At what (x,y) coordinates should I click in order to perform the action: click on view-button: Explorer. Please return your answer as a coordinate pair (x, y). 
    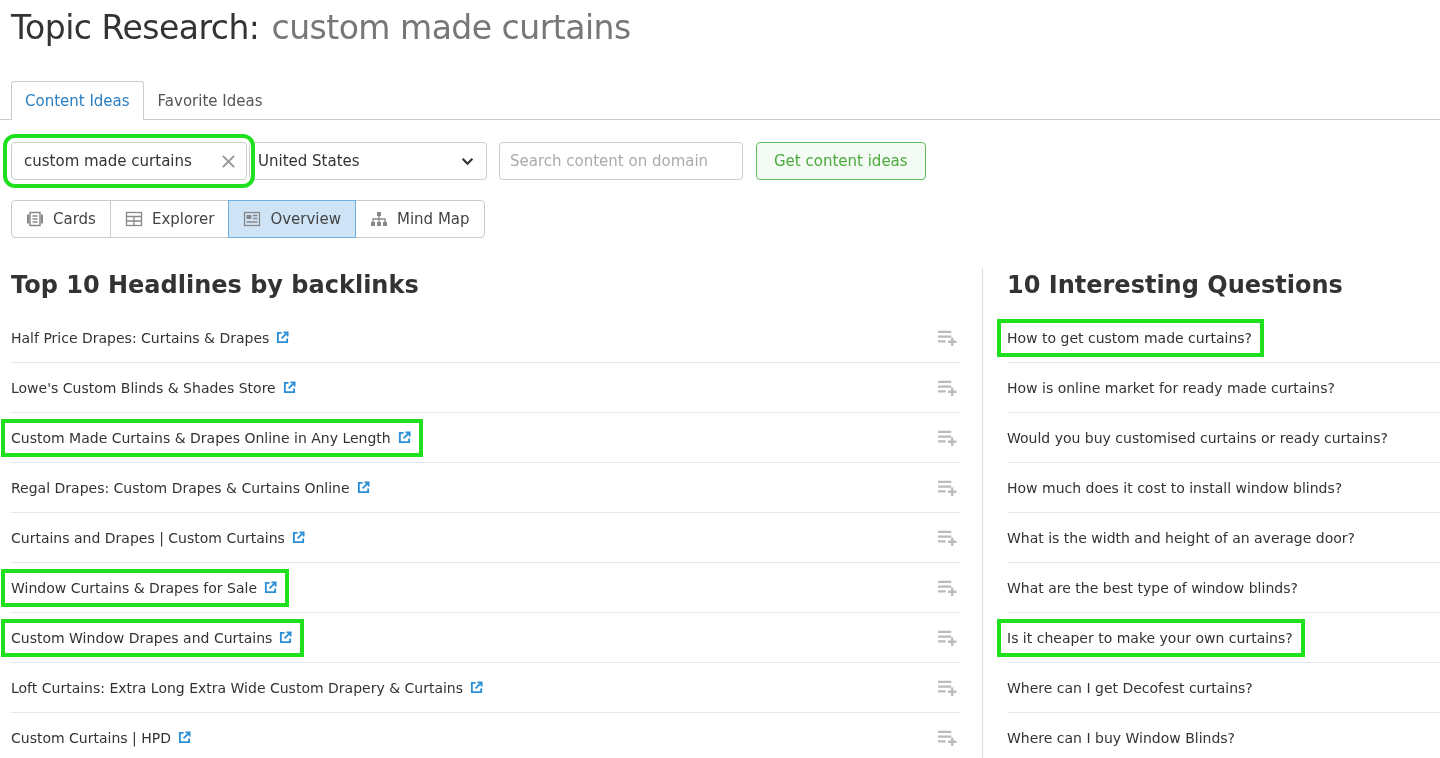
    Looking at the image, I should click on (169, 219).